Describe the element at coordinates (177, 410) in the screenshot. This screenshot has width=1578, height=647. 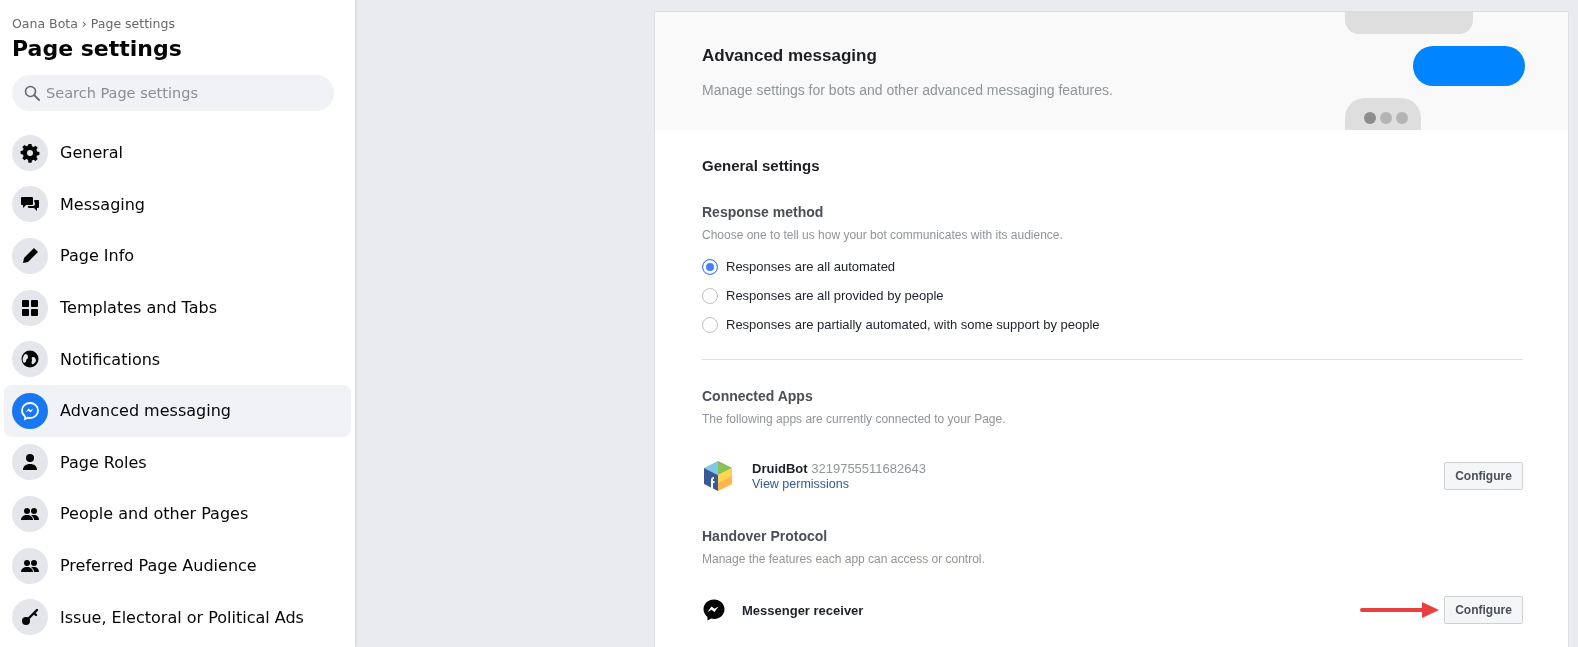
I see `sidebar-item: Advanced messaging` at that location.